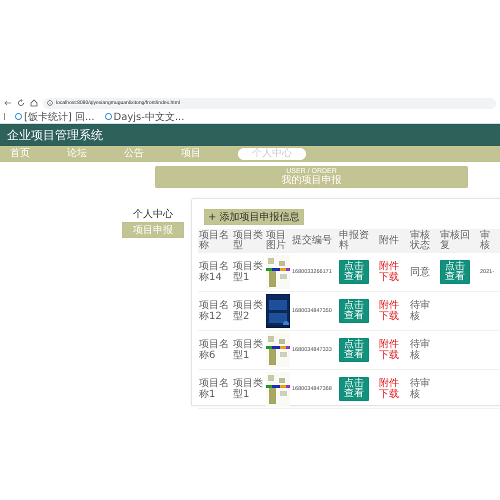  What do you see at coordinates (153, 214) in the screenshot?
I see `sidebar-item: 个人中心` at bounding box center [153, 214].